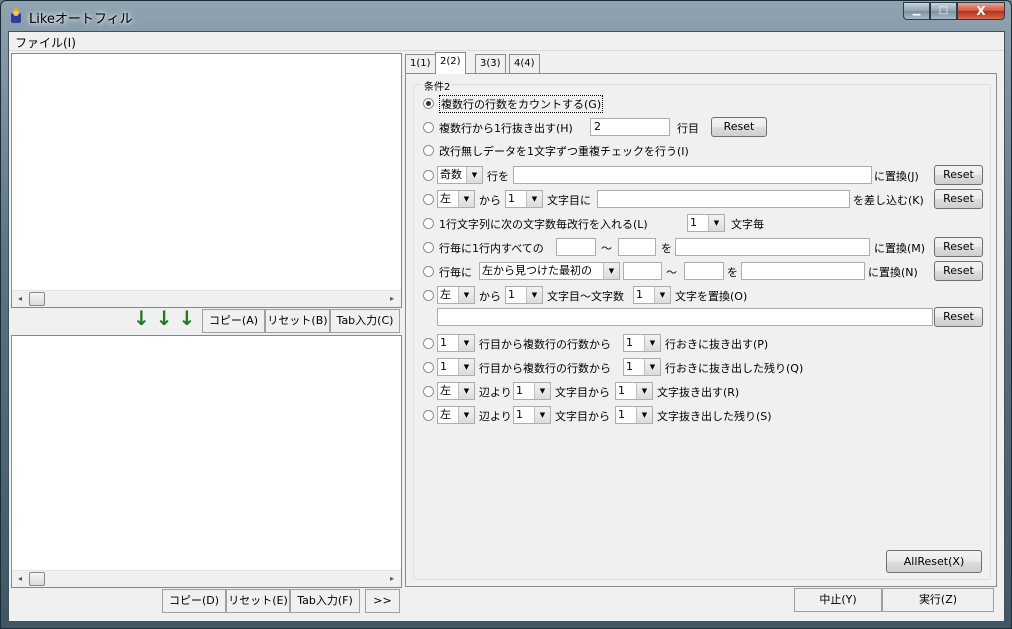  Describe the element at coordinates (838, 600) in the screenshot. I see `stop-button: 中止(Y)` at that location.